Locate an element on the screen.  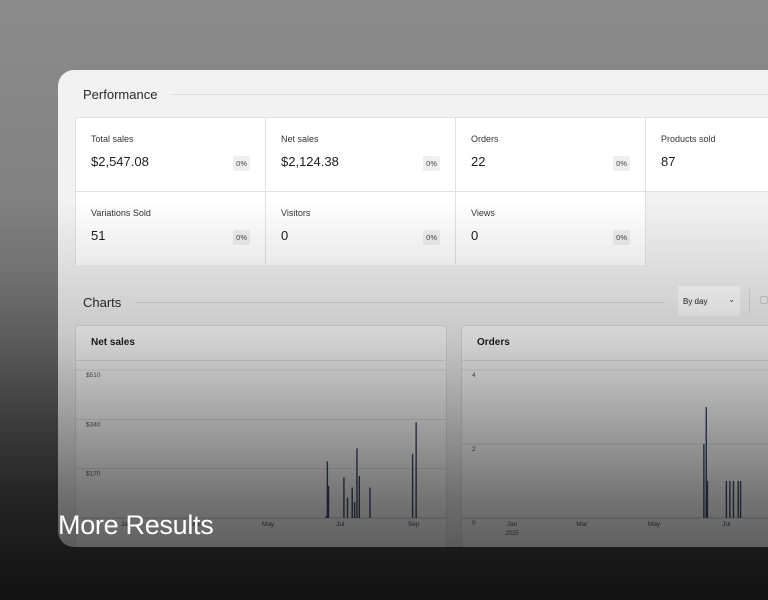
orders-chart-card: Orders 4 2 0 Jan Mar May Jul 2025 is located at coordinates (614, 436).